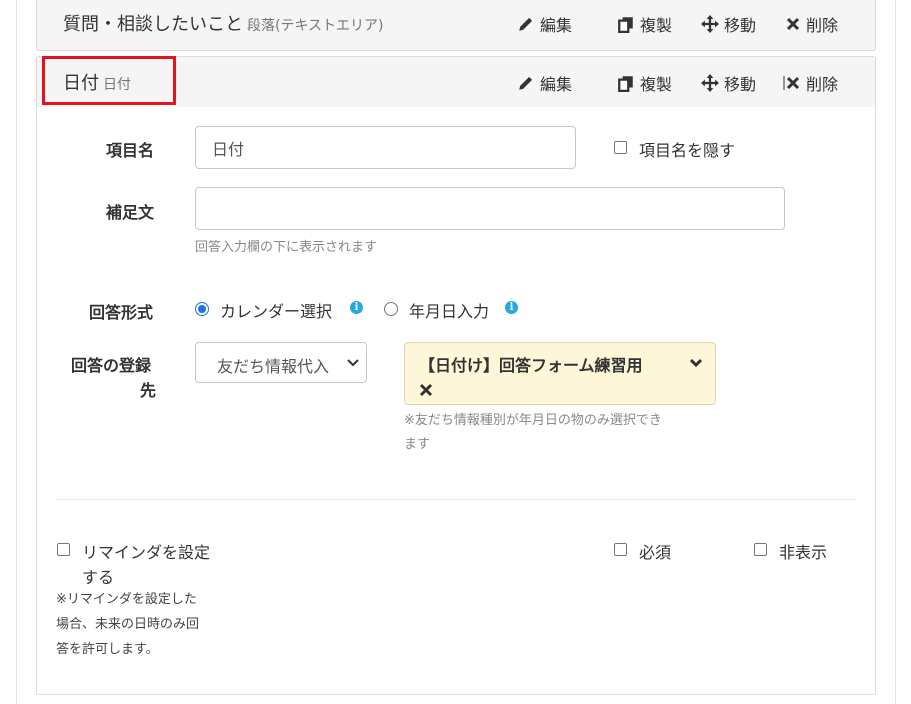  I want to click on required-label: 必須, so click(655, 552).